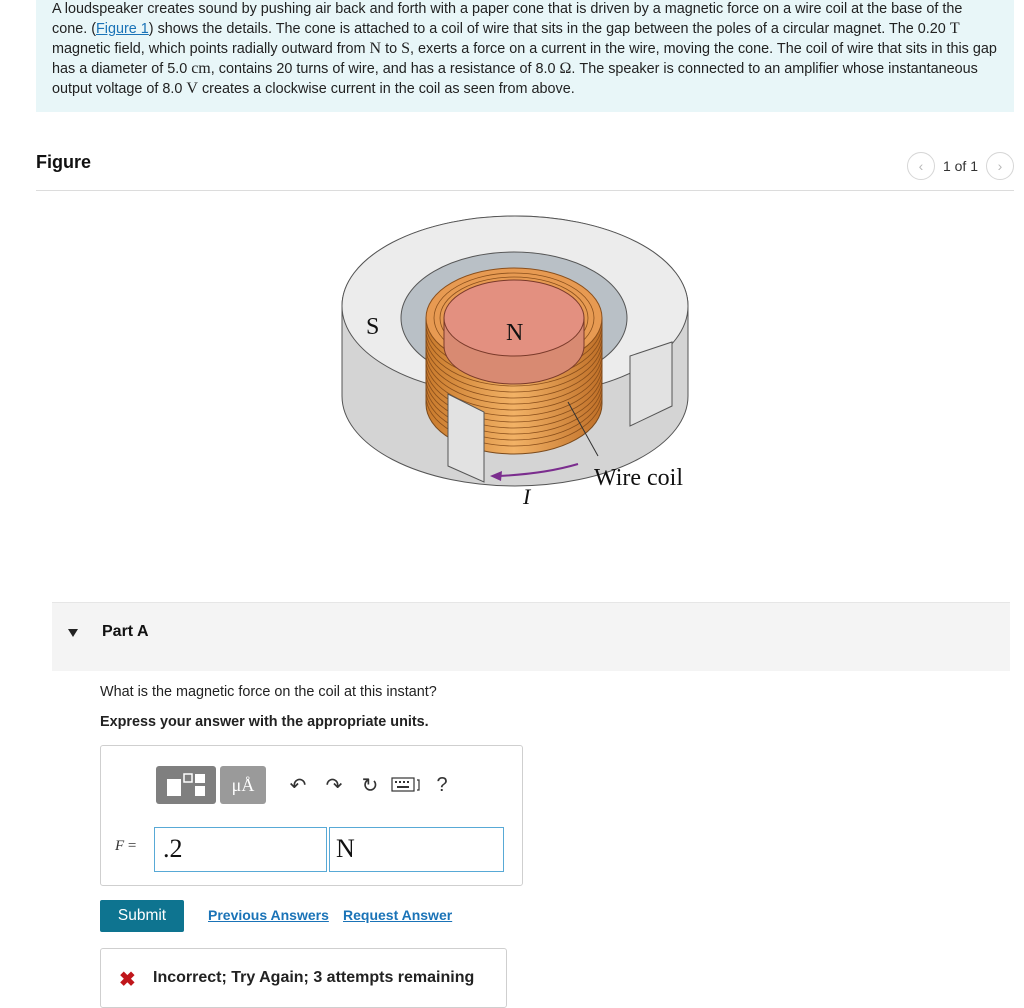 This screenshot has width=1024, height=1008. What do you see at coordinates (268, 915) in the screenshot?
I see `previous-answers-link: Previous Answers` at bounding box center [268, 915].